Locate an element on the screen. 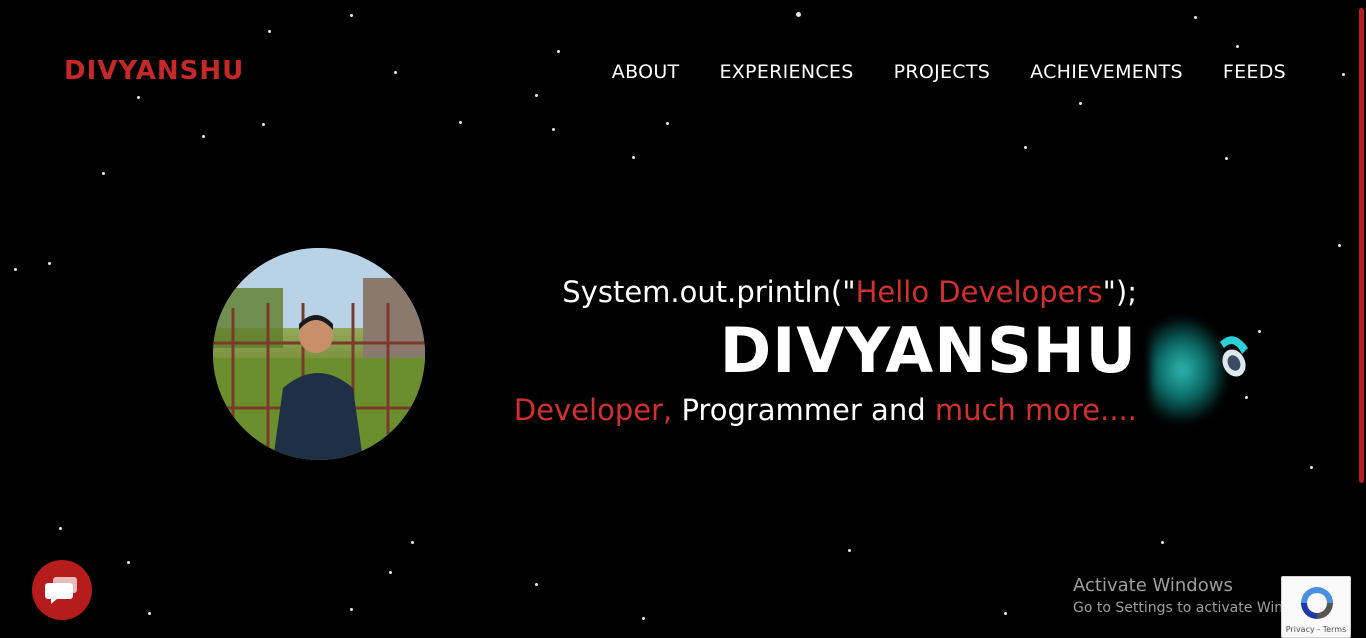 The image size is (1366, 638). rocket-icon is located at coordinates (1232, 357).